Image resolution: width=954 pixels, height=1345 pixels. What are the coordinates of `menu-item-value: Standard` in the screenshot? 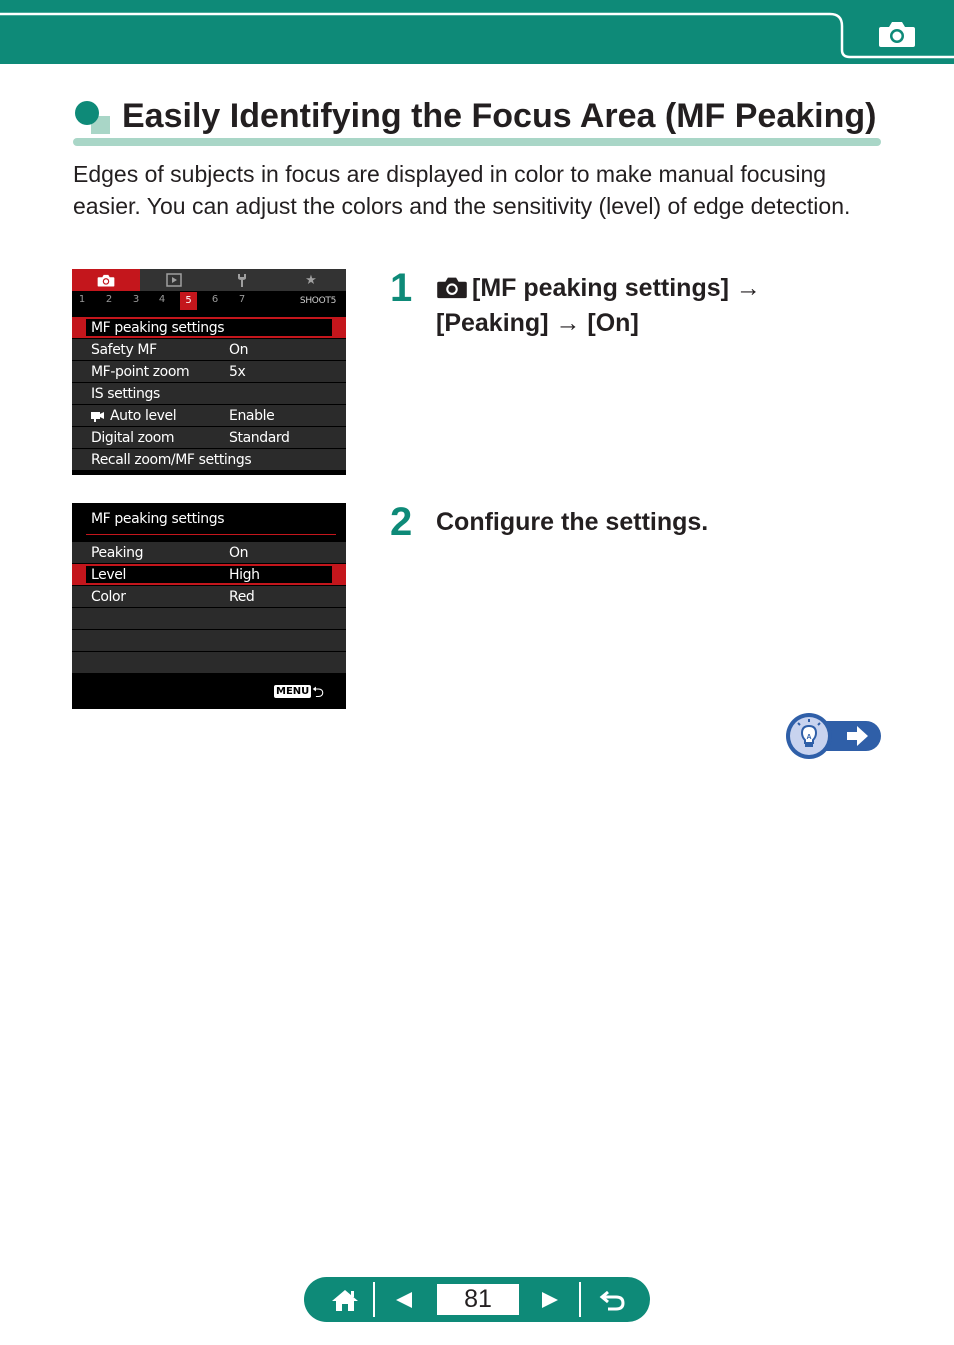 It's located at (259, 438).